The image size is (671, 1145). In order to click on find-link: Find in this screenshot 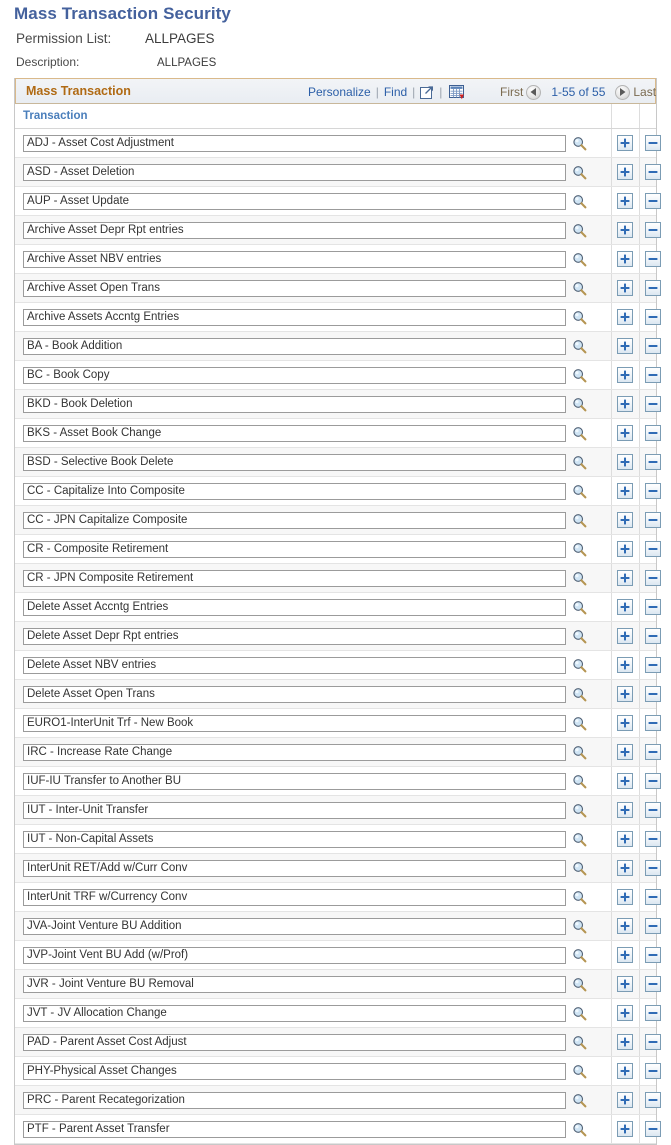, I will do `click(395, 92)`.